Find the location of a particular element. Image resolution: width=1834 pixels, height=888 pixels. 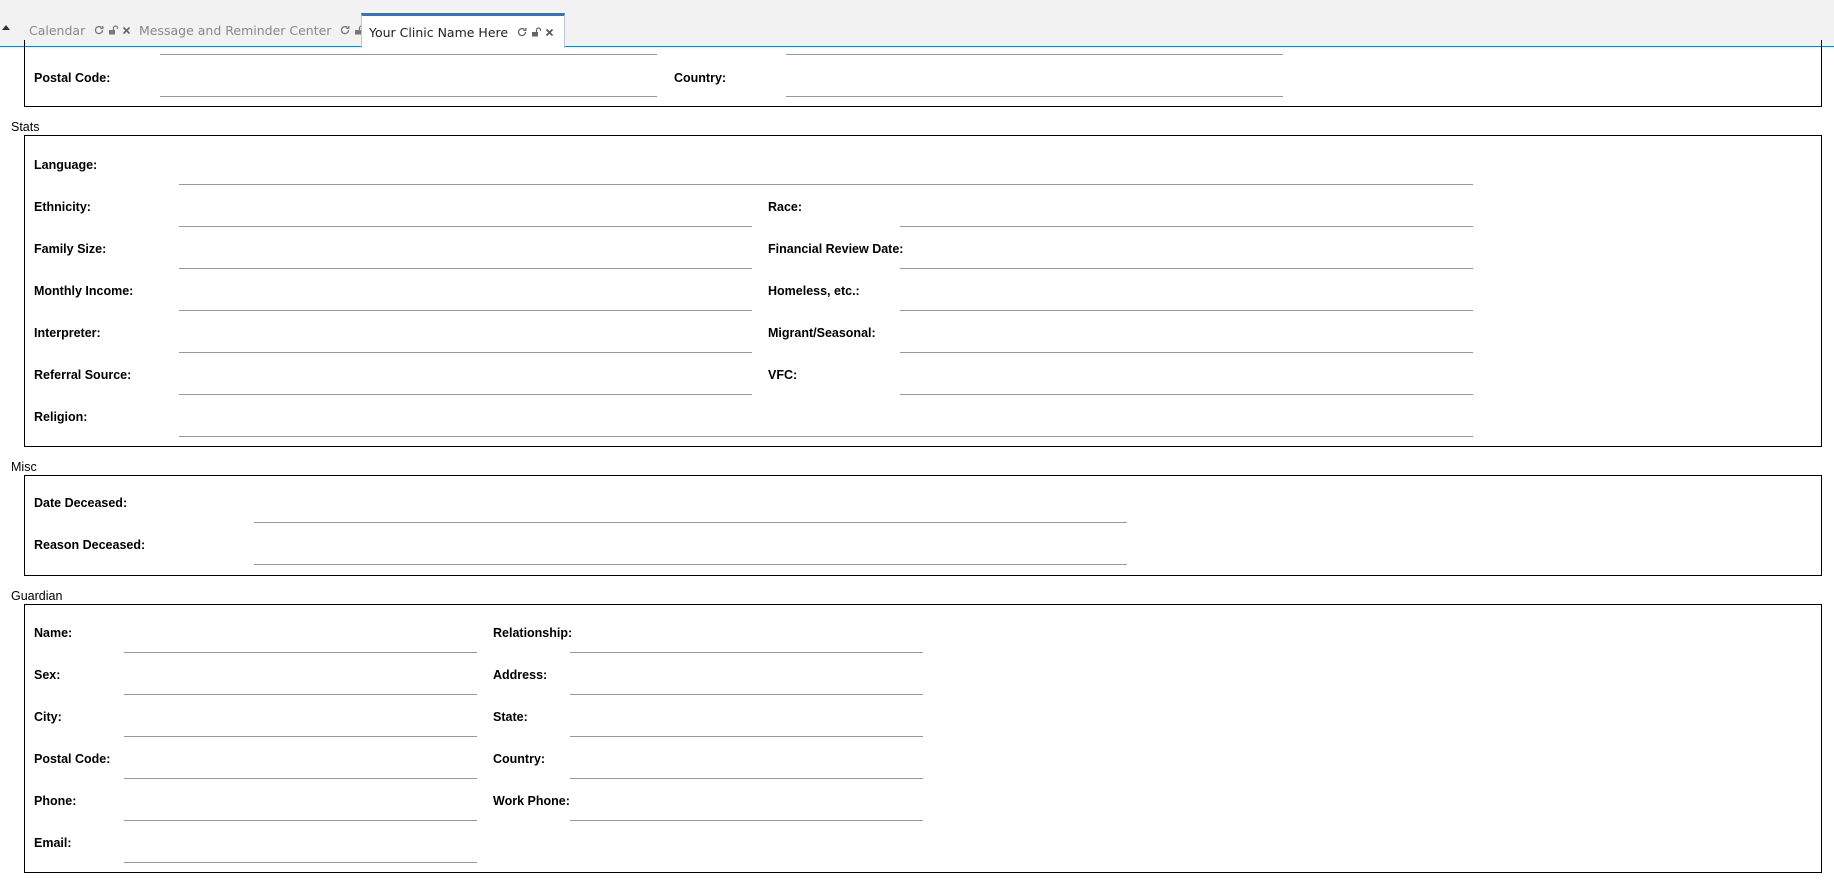

guardian-city-field is located at coordinates (300, 725).